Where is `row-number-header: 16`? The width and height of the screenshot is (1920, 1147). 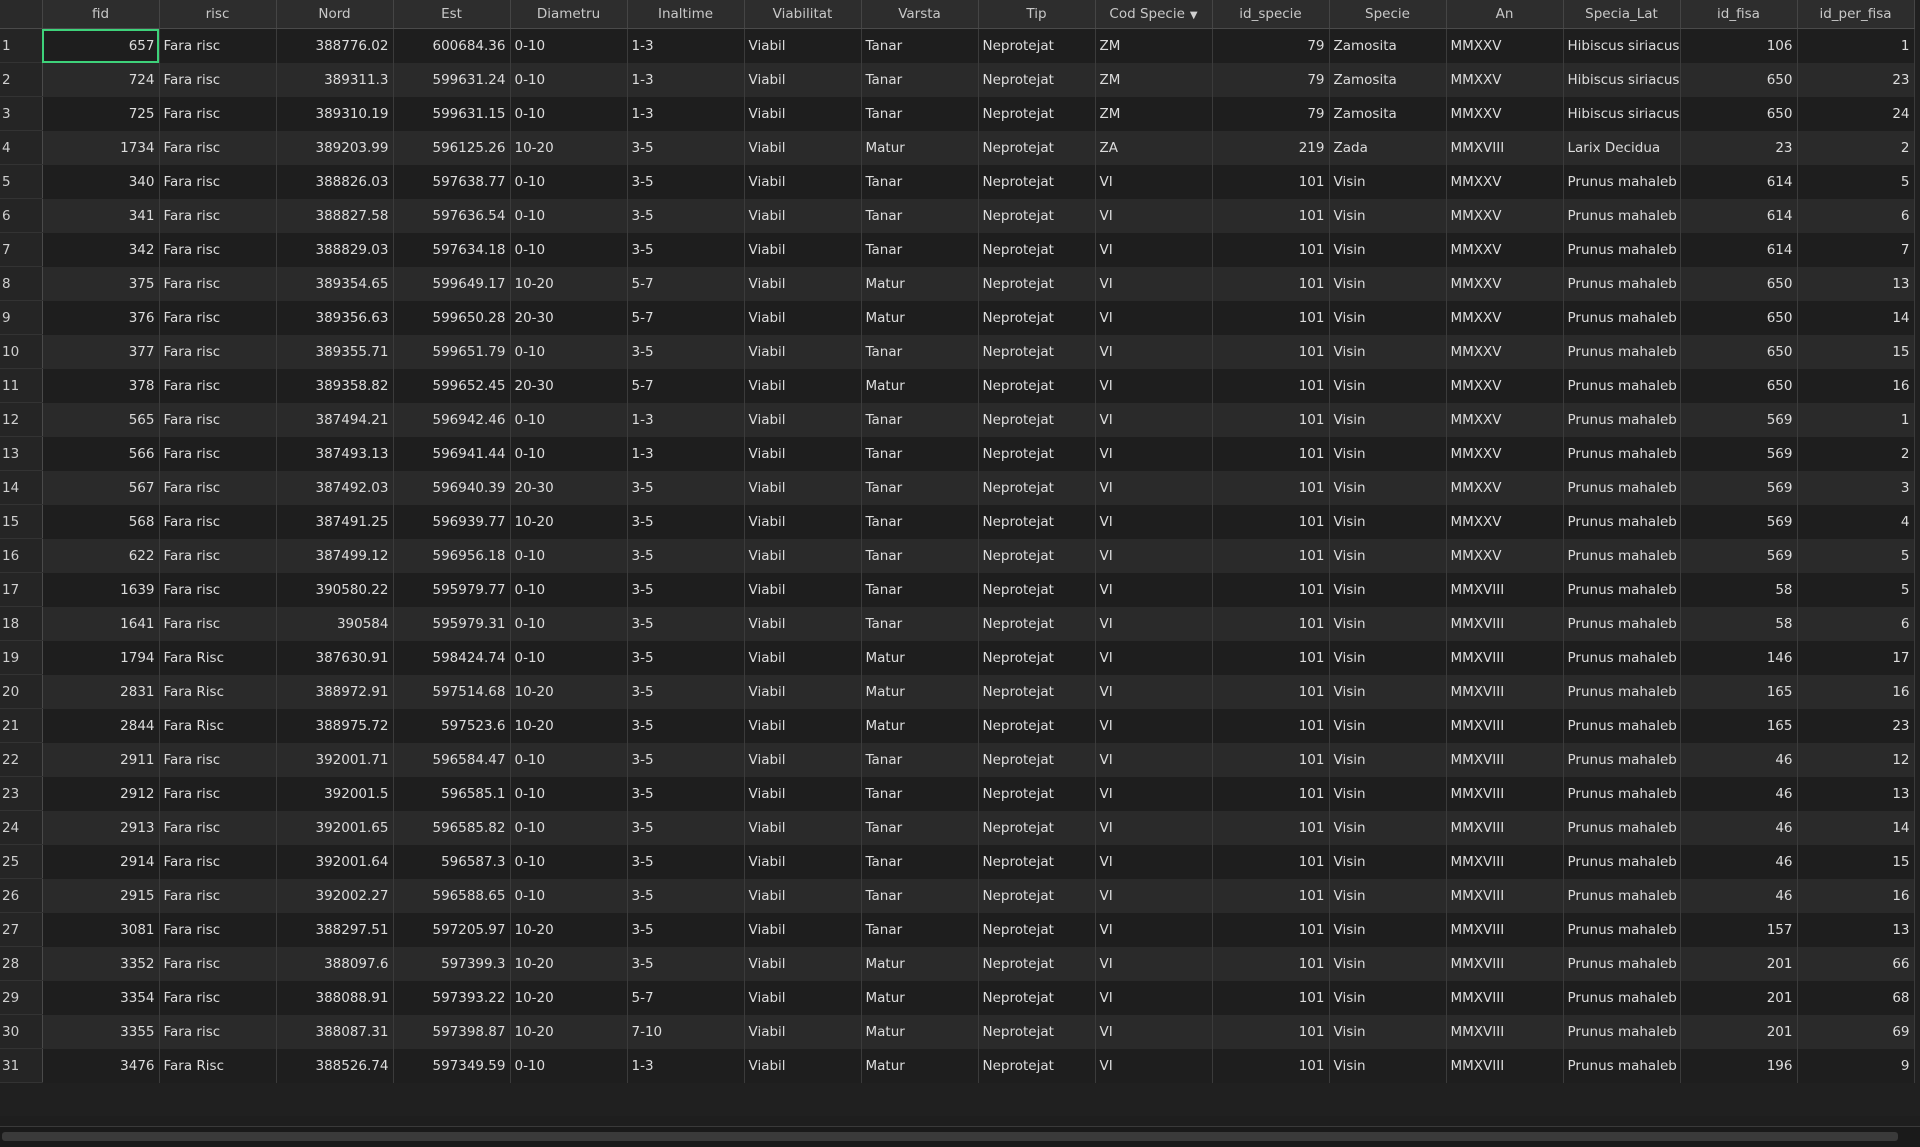 row-number-header: 16 is located at coordinates (21, 555).